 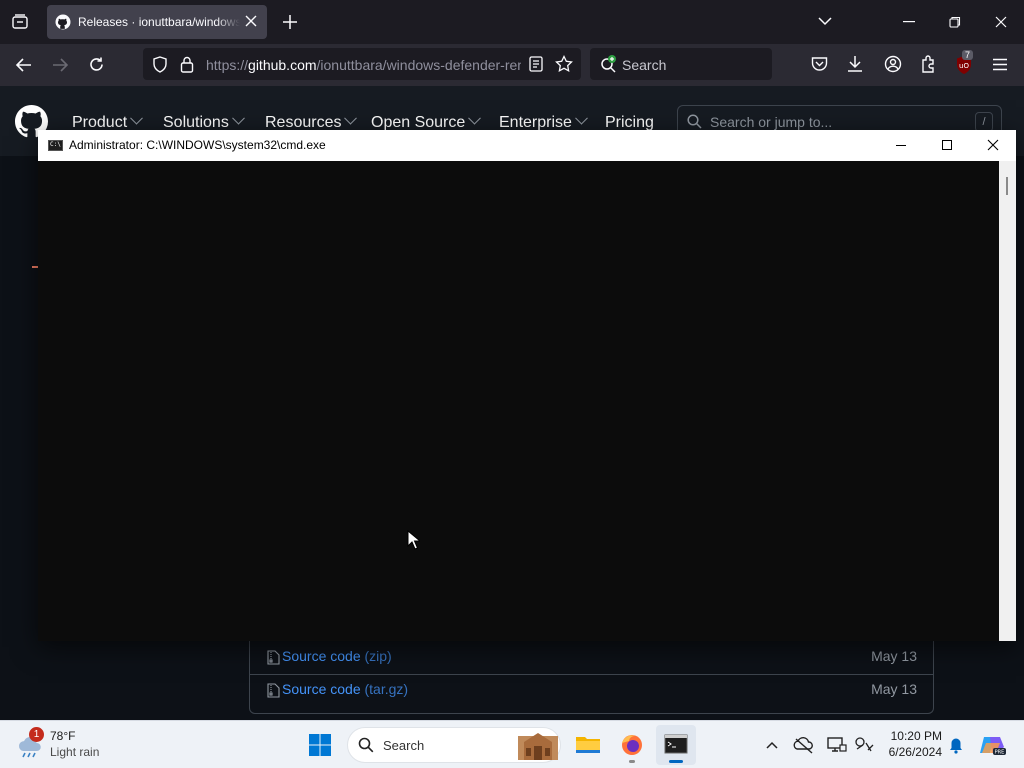 I want to click on running-indicator, so click(x=632, y=761).